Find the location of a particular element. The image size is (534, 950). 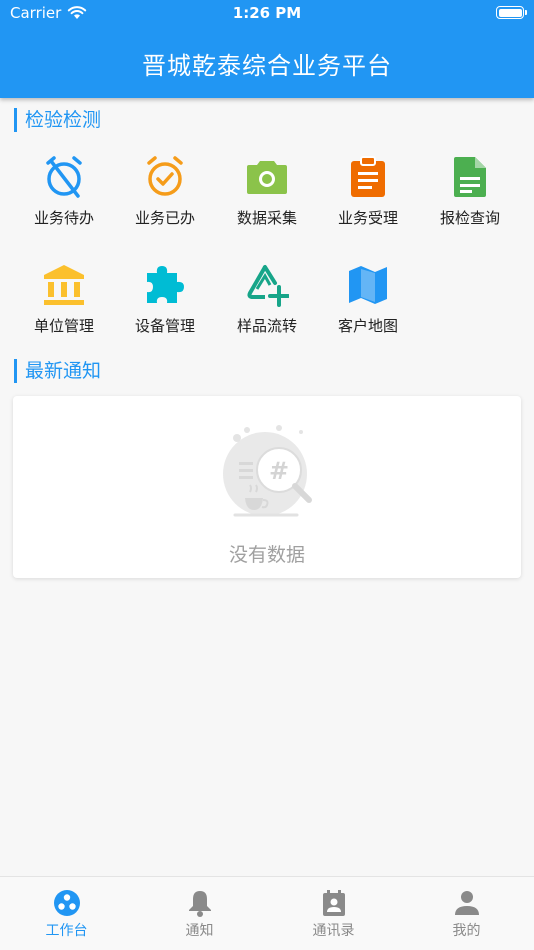

grid-item-done: 业务已办 is located at coordinates (165, 191).